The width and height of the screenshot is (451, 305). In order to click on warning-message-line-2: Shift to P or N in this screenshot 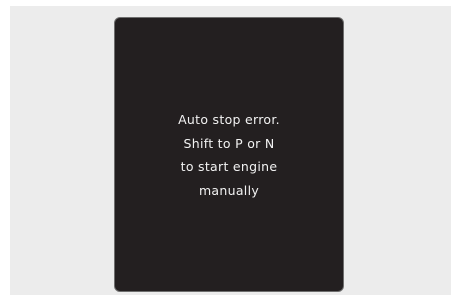, I will do `click(229, 143)`.